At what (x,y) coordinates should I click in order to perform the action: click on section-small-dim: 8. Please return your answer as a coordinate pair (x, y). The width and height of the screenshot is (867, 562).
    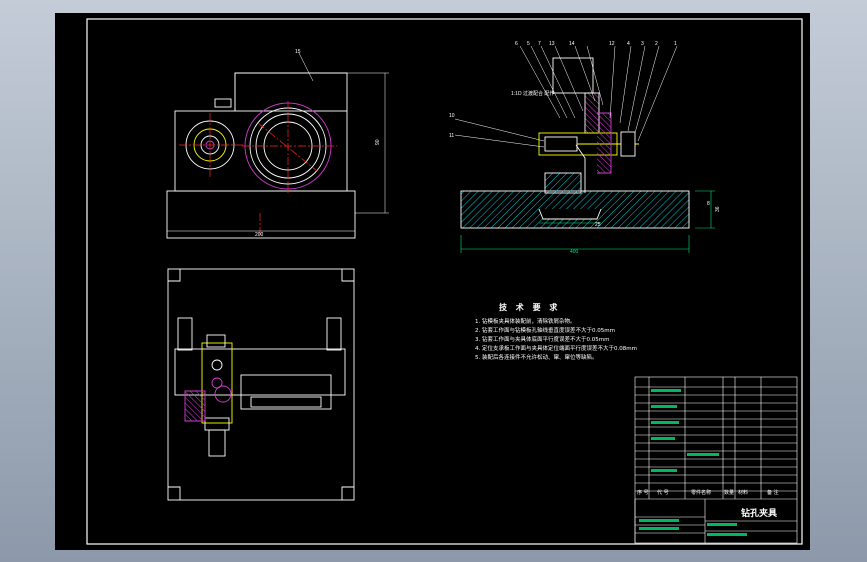
    Looking at the image, I should click on (708, 204).